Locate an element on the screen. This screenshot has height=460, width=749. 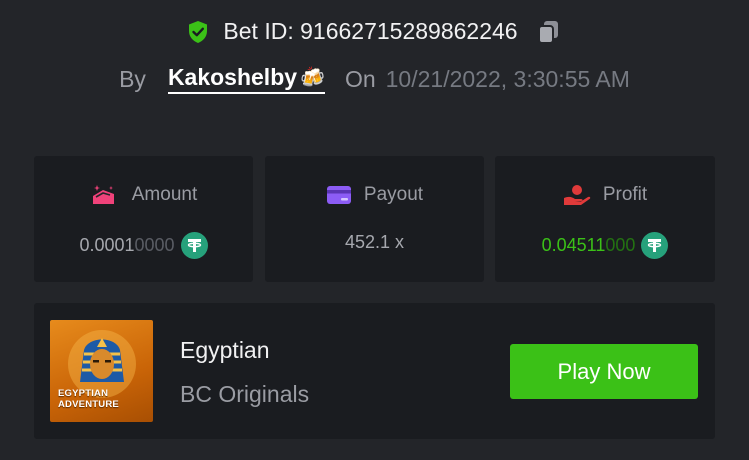
amount-value-trailing: 0000 is located at coordinates (154, 245).